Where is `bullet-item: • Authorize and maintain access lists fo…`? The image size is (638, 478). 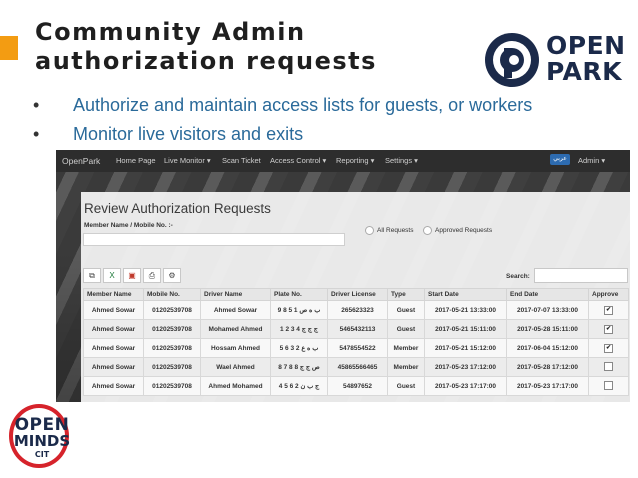 bullet-item: • Authorize and maintain access lists fo… is located at coordinates (313, 105).